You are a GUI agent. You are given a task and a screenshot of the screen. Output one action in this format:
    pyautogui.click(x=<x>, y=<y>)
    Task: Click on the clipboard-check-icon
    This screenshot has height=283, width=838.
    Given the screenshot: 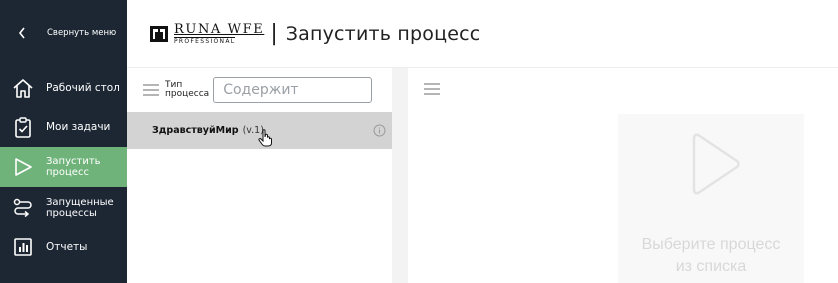 What is the action you would take?
    pyautogui.click(x=23, y=127)
    